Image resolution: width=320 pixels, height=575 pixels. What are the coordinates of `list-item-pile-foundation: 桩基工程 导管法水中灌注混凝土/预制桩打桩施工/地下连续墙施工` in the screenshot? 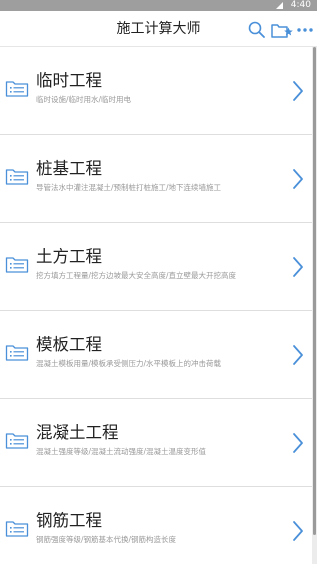 It's located at (156, 179).